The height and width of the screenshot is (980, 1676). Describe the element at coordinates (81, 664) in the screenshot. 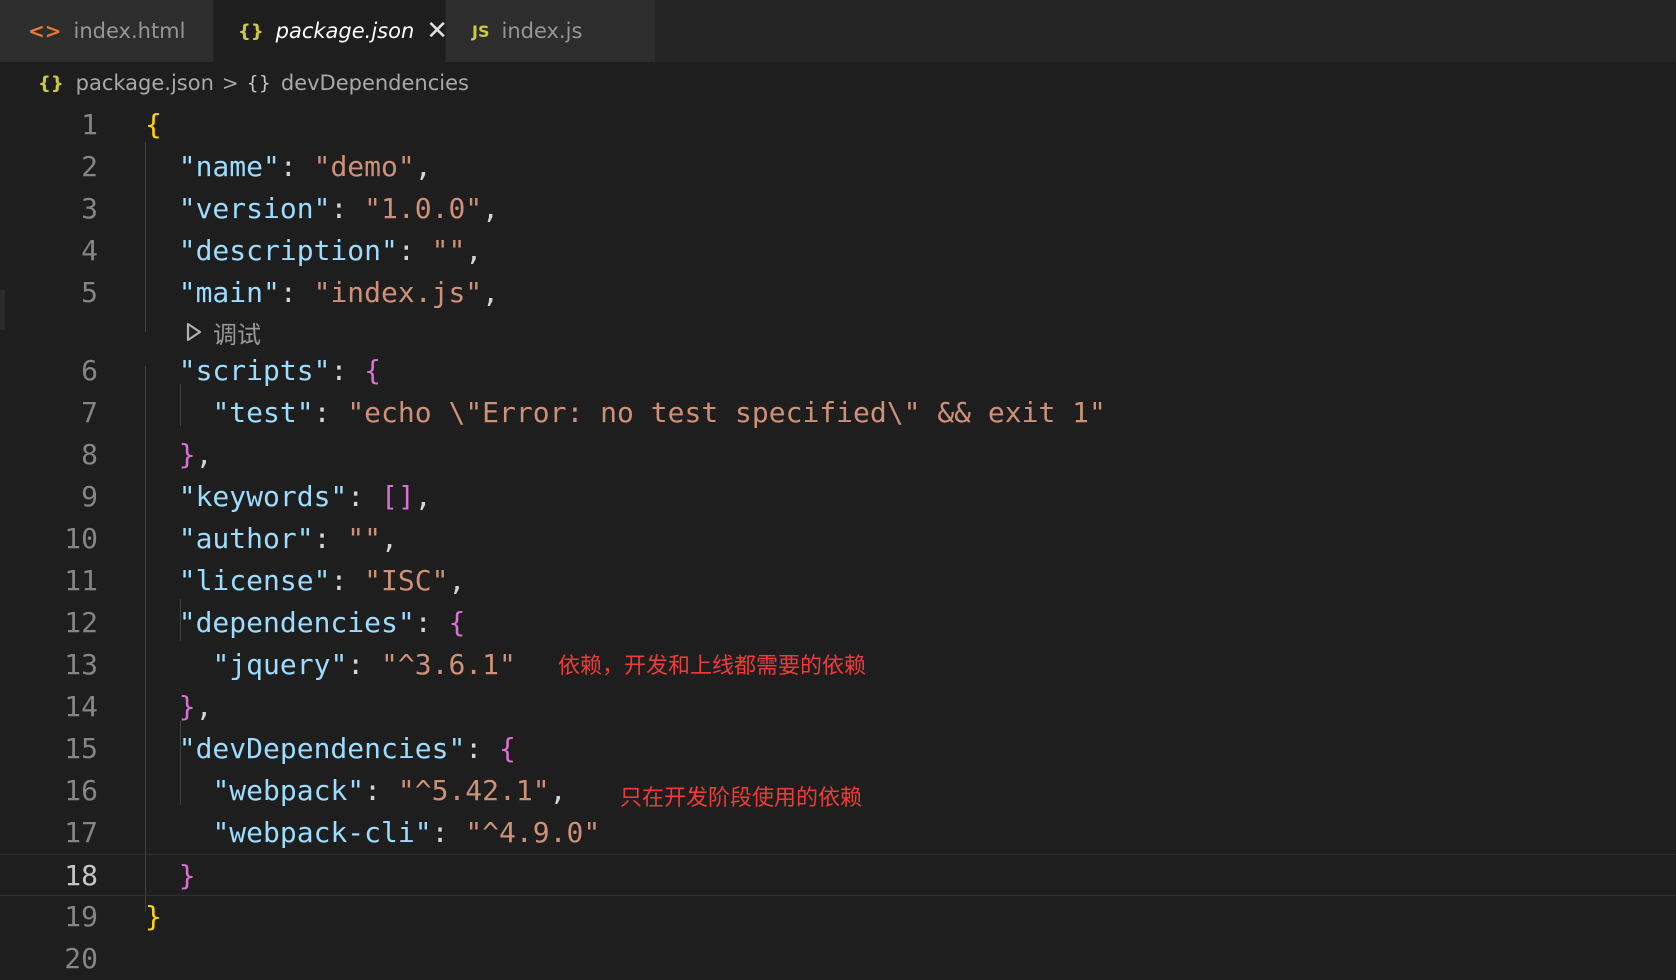

I see `line-number: 13` at that location.